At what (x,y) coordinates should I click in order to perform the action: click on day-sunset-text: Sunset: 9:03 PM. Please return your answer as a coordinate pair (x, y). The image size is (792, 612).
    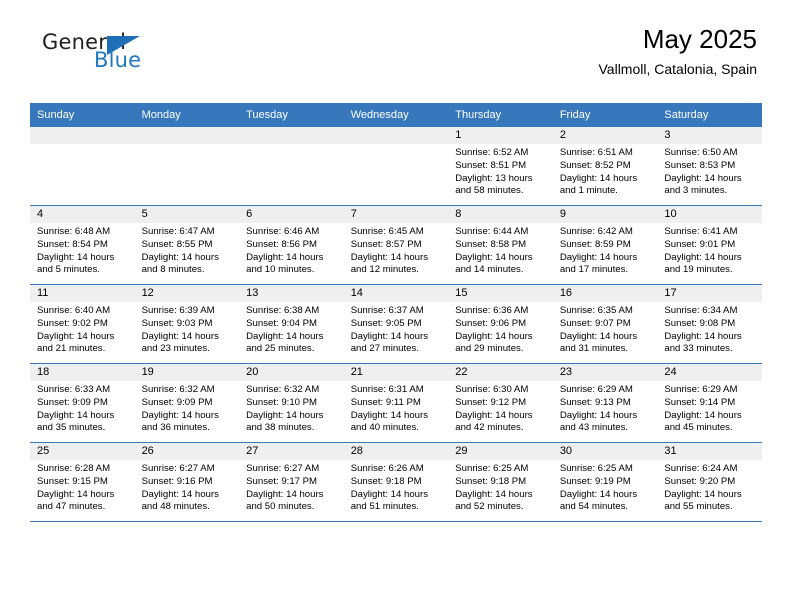
    Looking at the image, I should click on (177, 323).